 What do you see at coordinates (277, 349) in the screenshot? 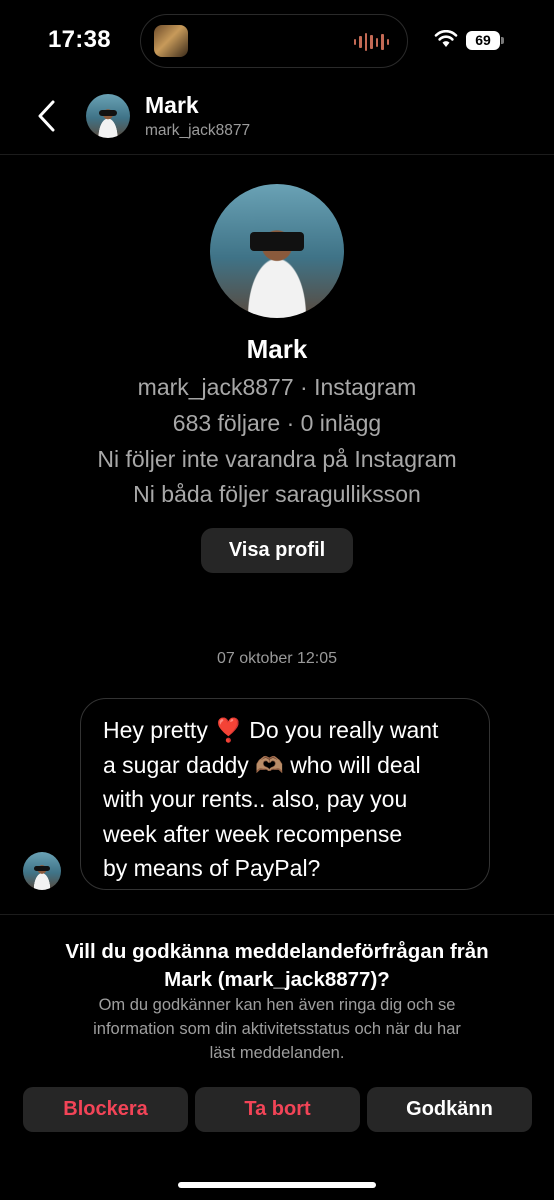
I see `profile-name: Mark` at bounding box center [277, 349].